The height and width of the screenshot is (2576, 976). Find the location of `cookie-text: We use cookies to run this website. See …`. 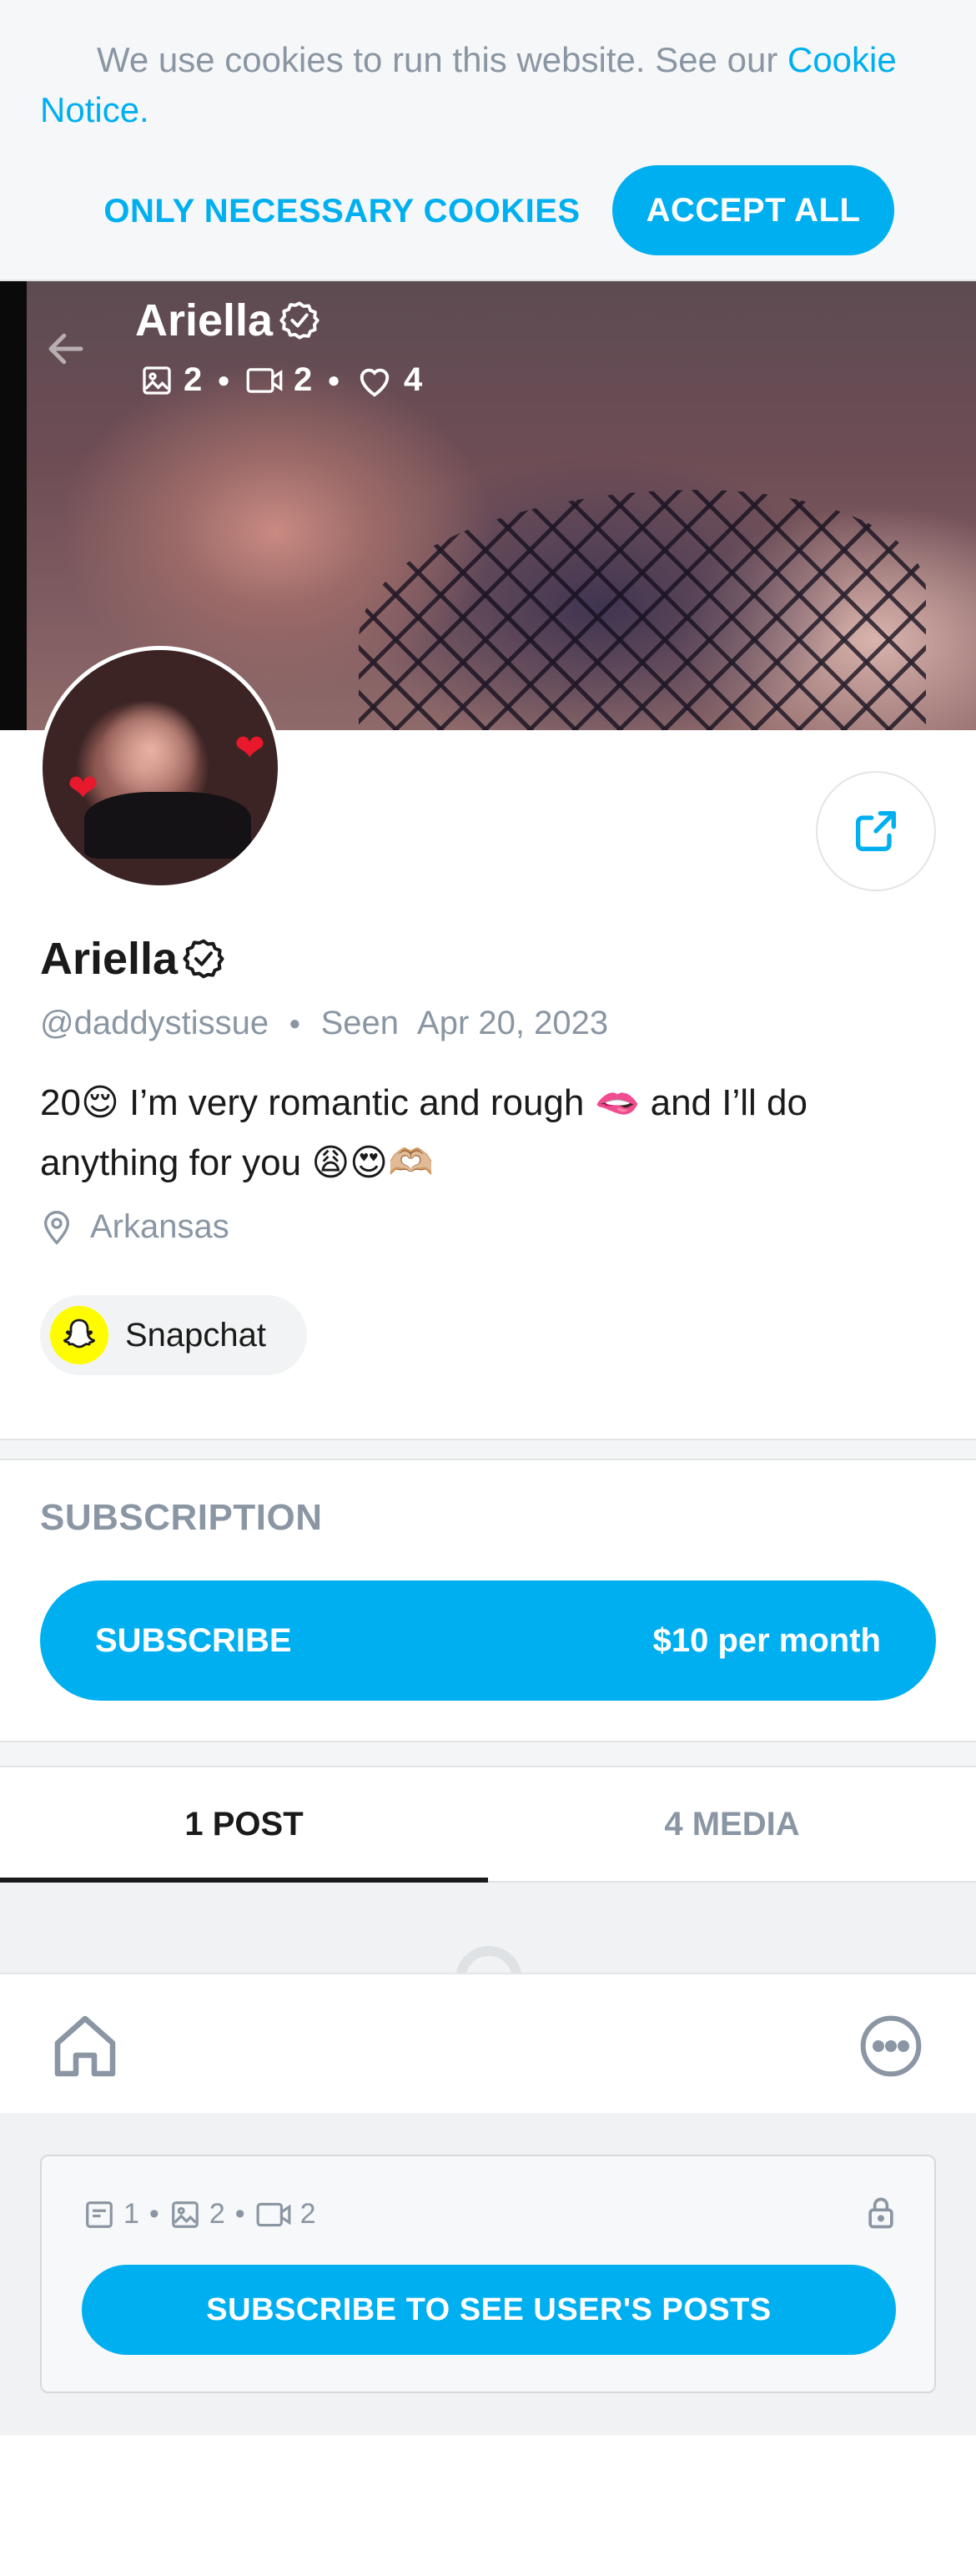

cookie-text: We use cookies to run this website. See … is located at coordinates (490, 85).